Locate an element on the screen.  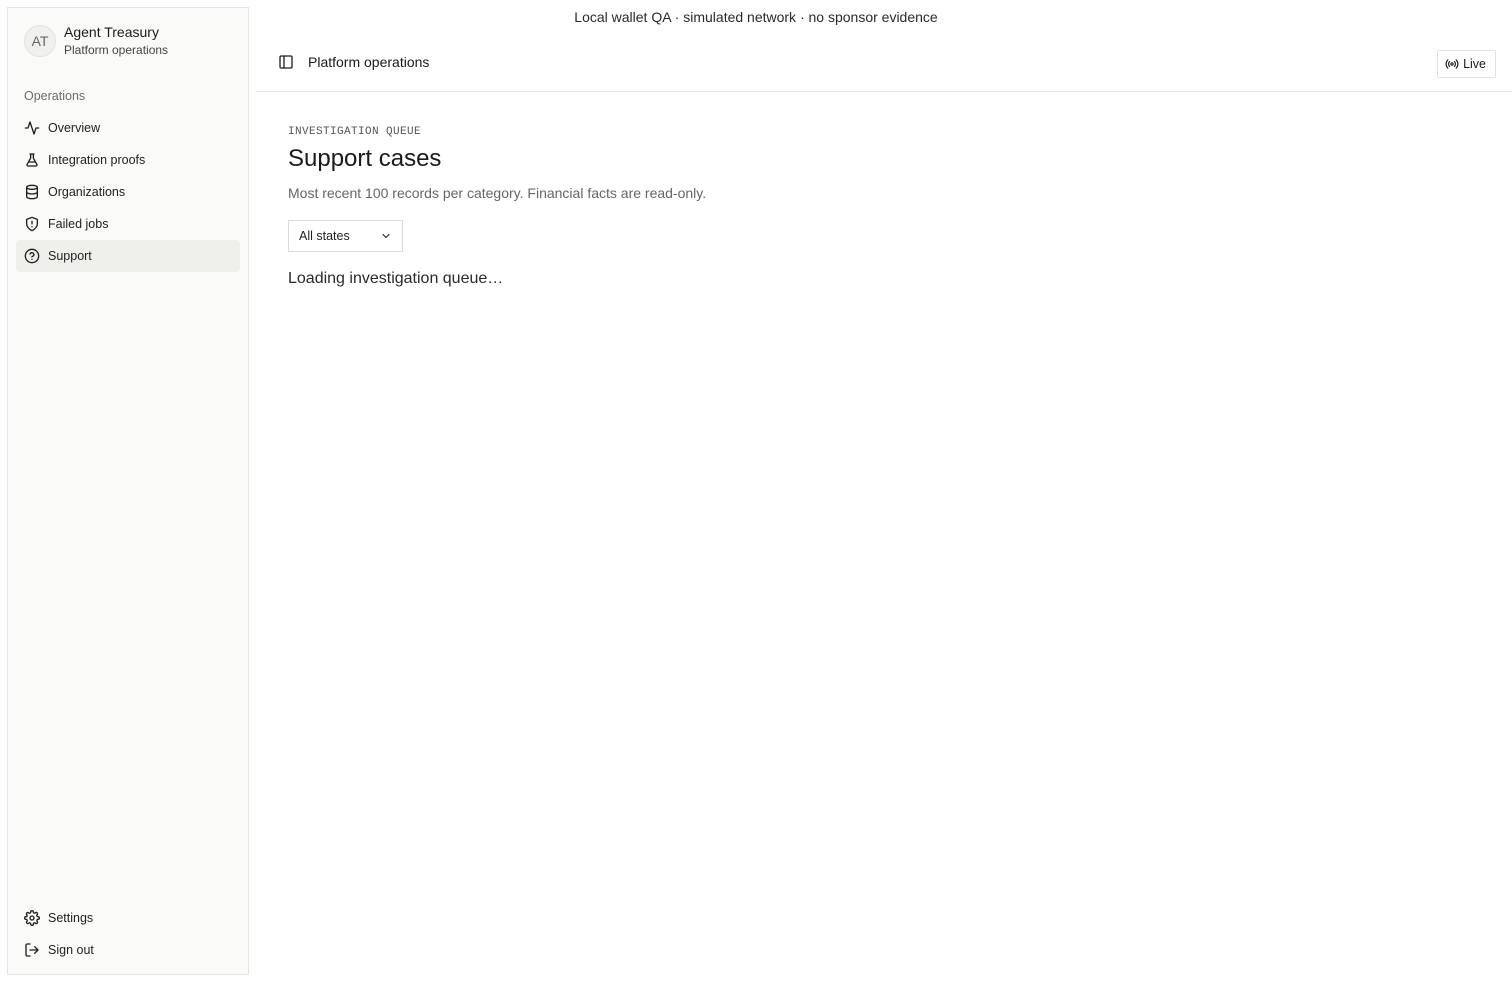
brand: AT Agent Treasury Platform operations is located at coordinates (96, 41).